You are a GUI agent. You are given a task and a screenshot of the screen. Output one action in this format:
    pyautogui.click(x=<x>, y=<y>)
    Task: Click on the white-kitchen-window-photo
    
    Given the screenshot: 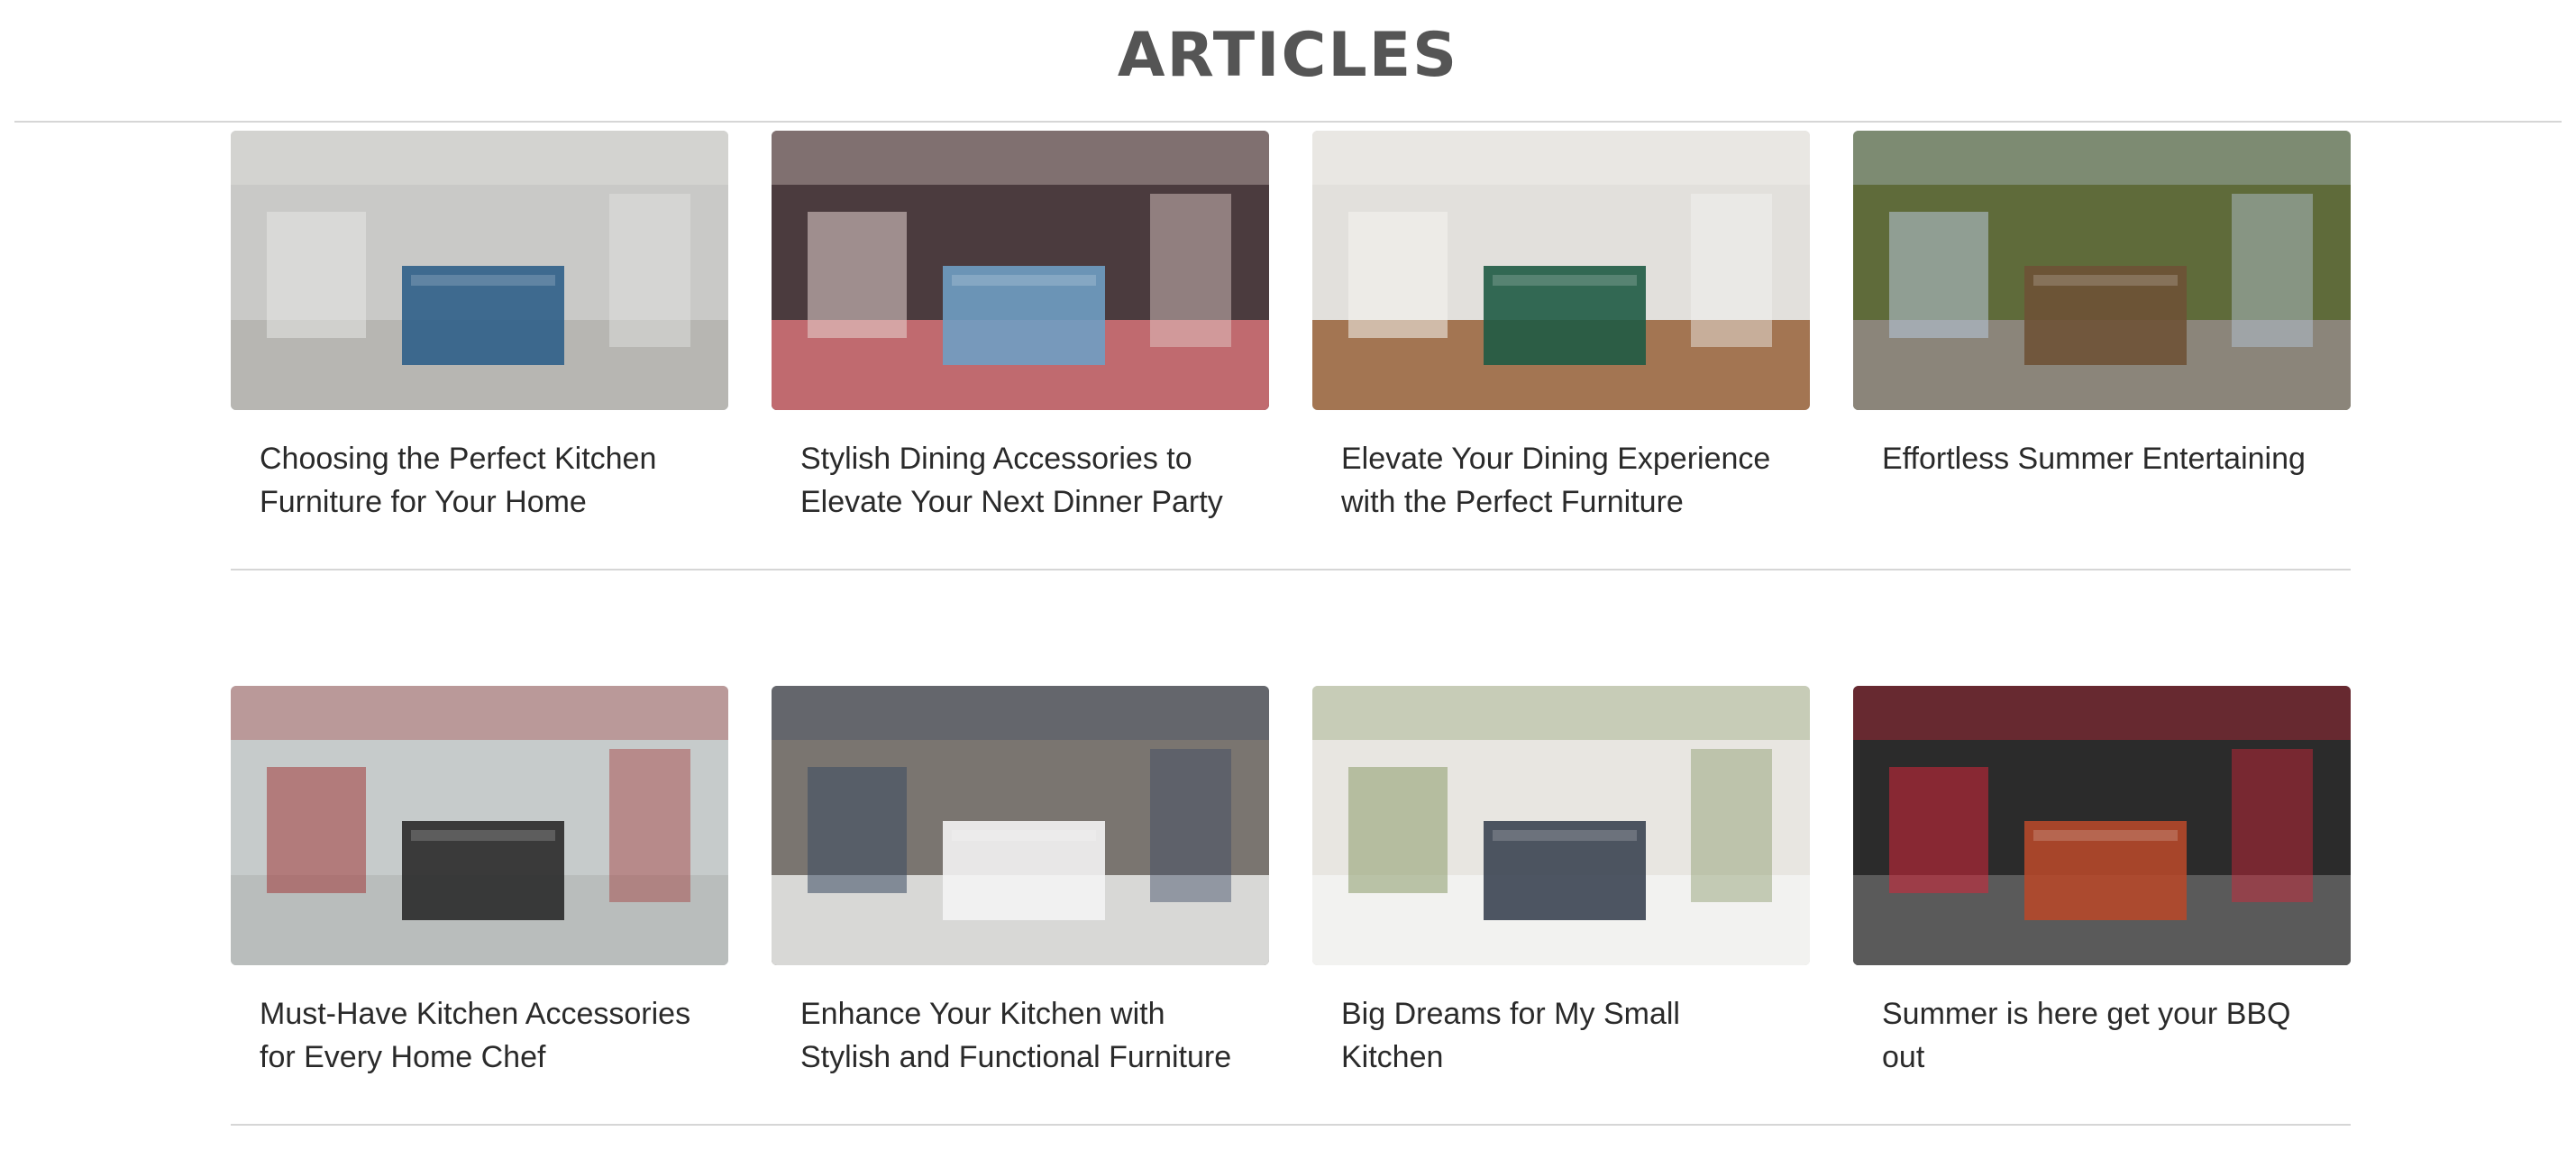 What is the action you would take?
    pyautogui.click(x=1561, y=825)
    